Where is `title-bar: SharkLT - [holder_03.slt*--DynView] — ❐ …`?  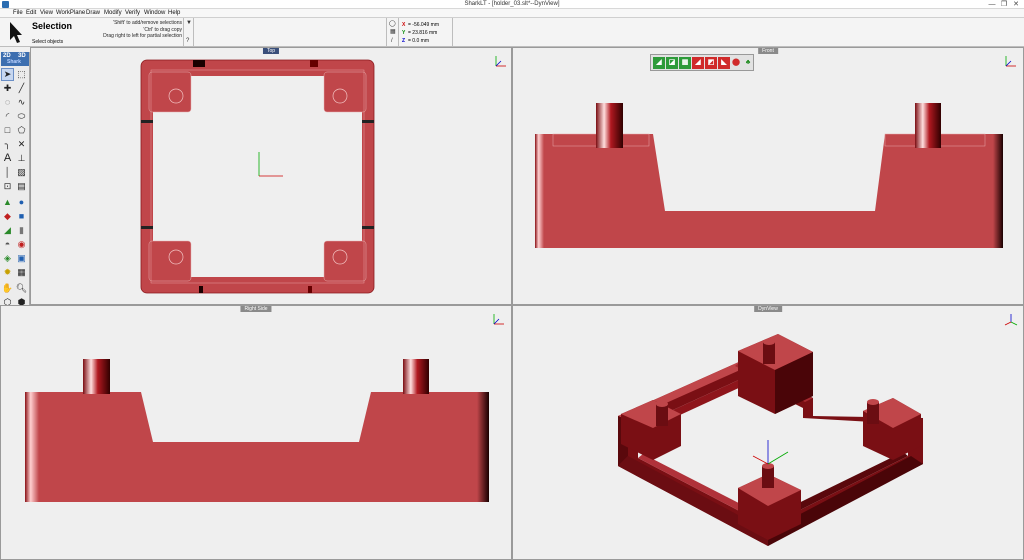
title-bar: SharkLT - [holder_03.slt*--DynView] — ❐ … is located at coordinates (512, 4).